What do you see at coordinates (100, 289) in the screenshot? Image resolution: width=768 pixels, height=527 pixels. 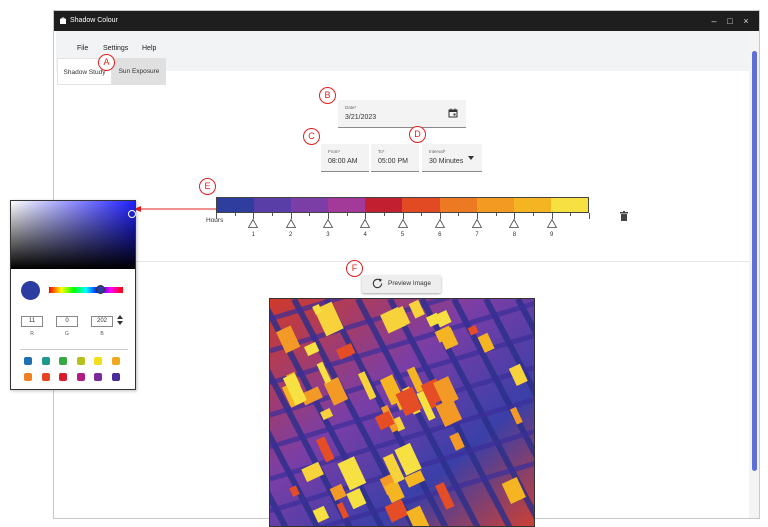 I see `hue-thumb` at bounding box center [100, 289].